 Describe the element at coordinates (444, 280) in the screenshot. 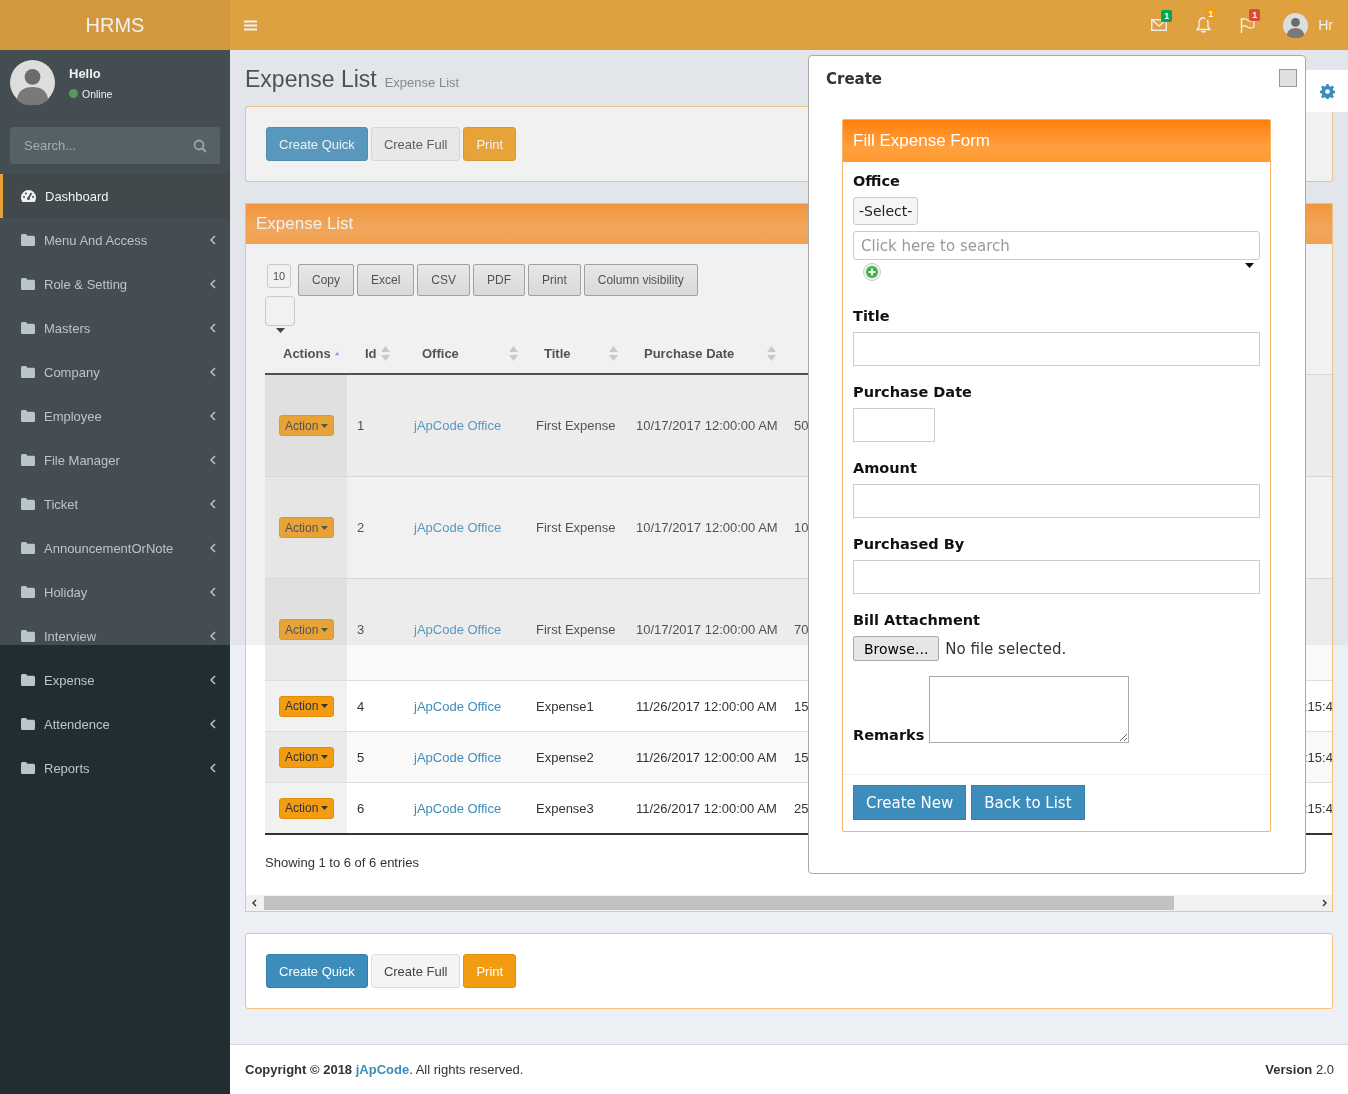

I see `export-button: CSV` at that location.